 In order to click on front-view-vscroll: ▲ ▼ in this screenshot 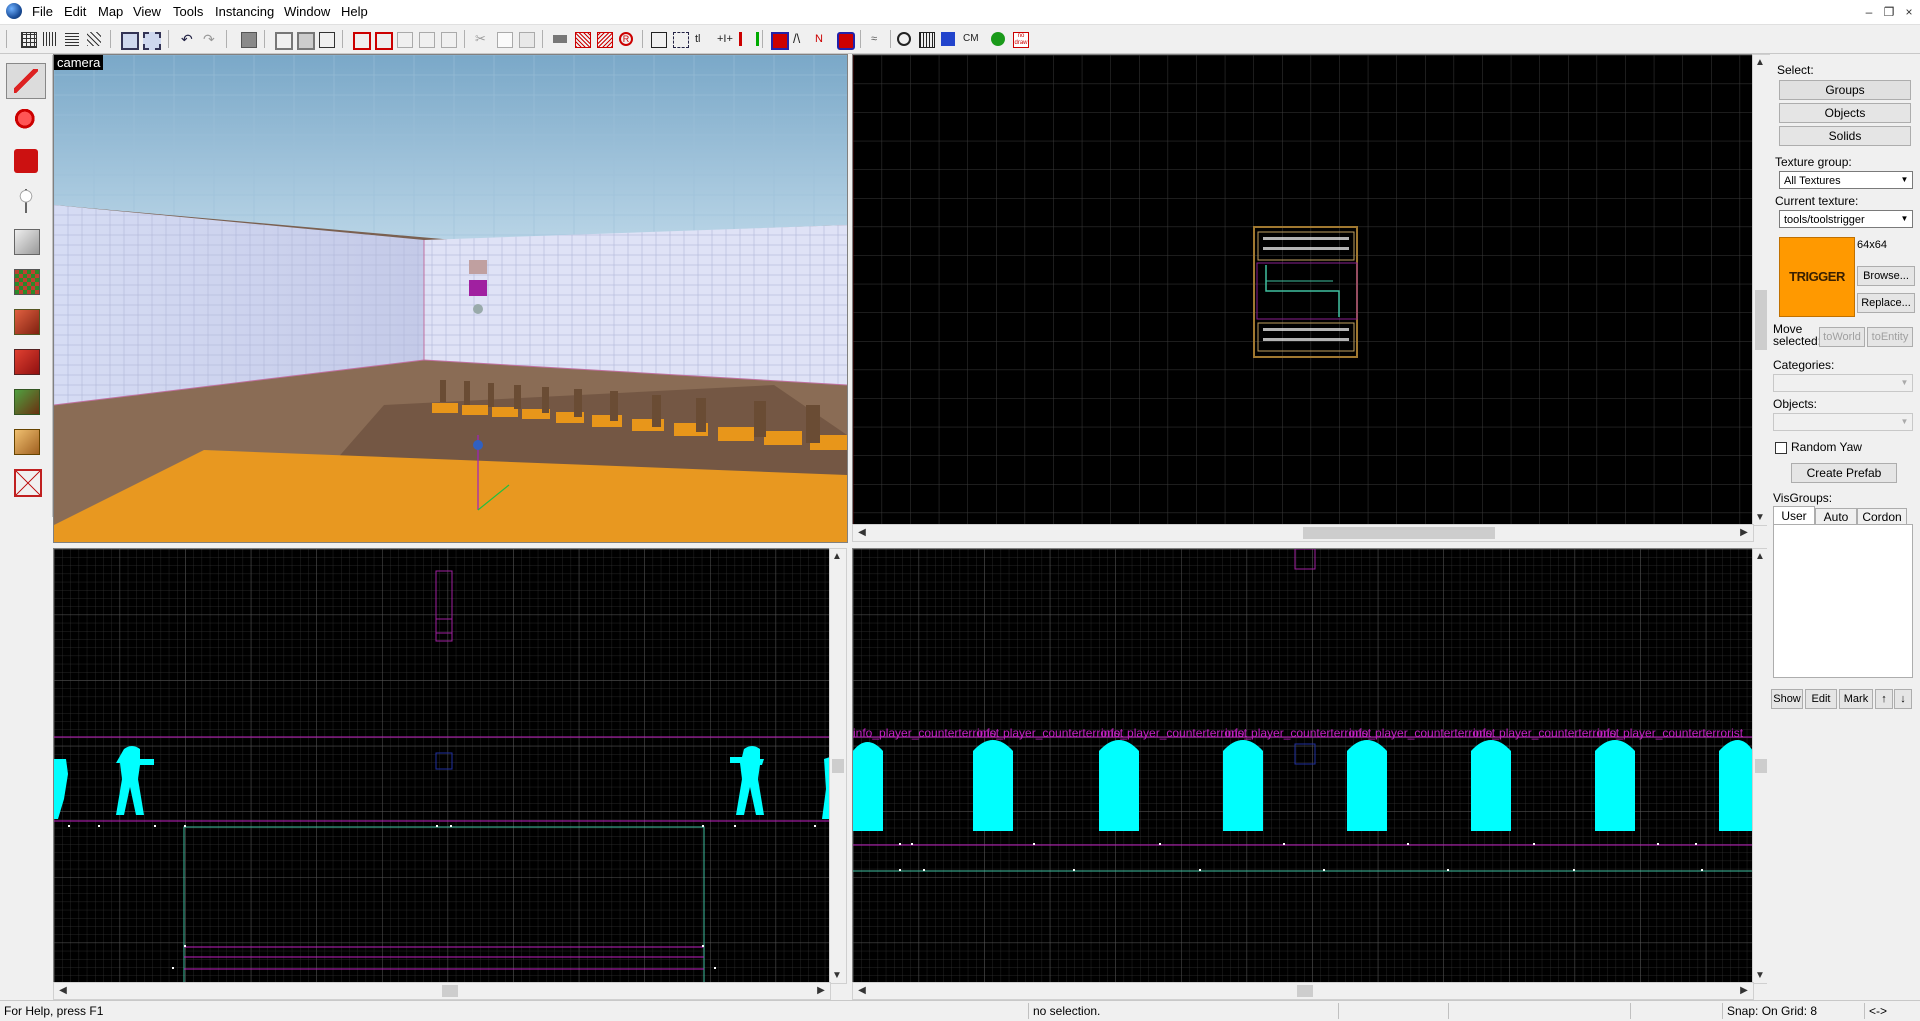, I will do `click(838, 766)`.